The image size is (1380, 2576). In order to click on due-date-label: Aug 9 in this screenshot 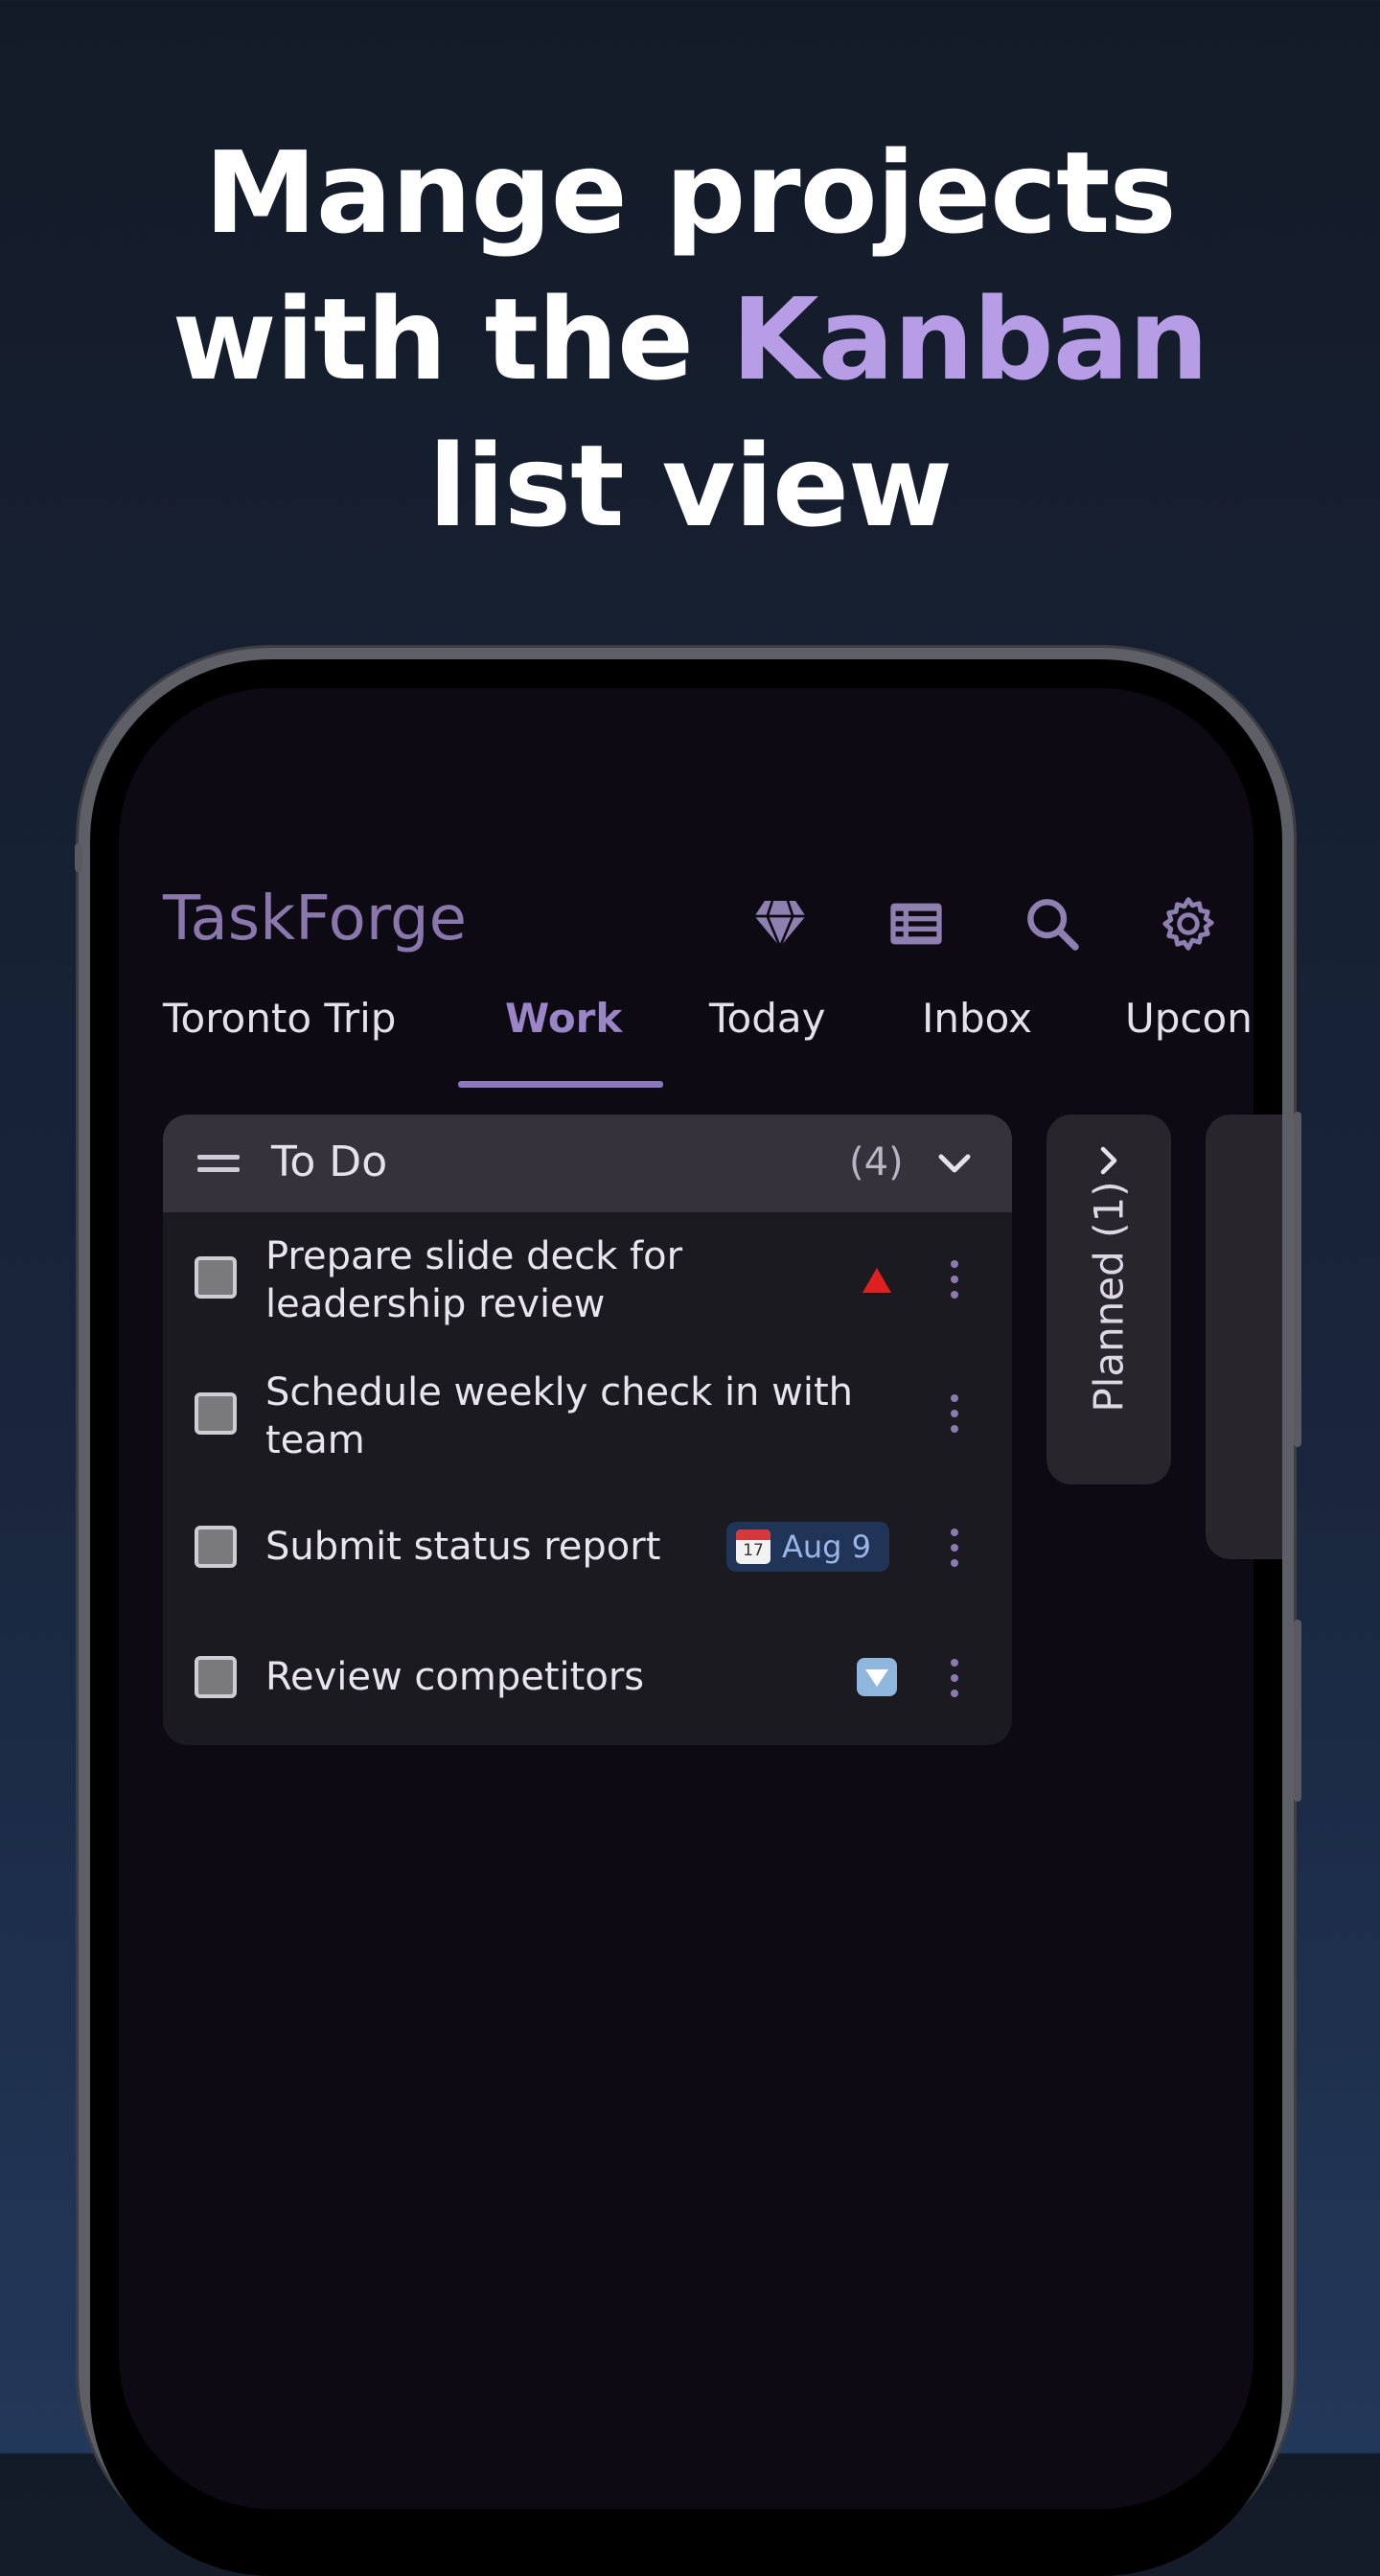, I will do `click(827, 1547)`.